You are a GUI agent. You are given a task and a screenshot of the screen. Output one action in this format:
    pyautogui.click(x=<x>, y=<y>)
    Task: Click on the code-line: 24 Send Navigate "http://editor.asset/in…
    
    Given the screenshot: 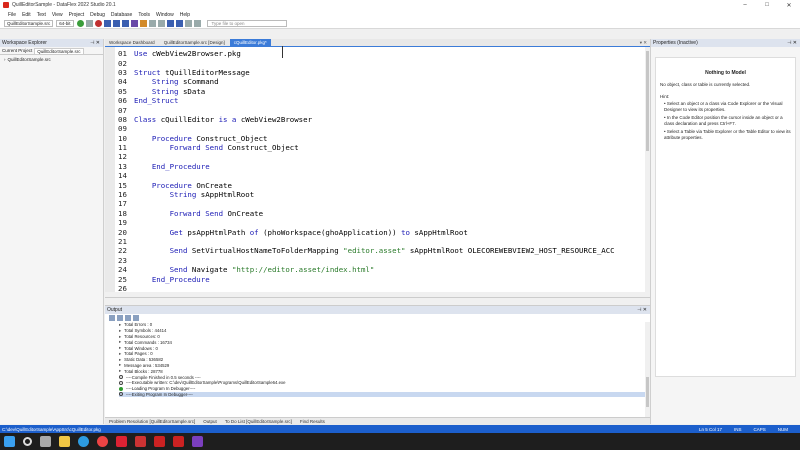 What is the action you would take?
    pyautogui.click(x=366, y=269)
    